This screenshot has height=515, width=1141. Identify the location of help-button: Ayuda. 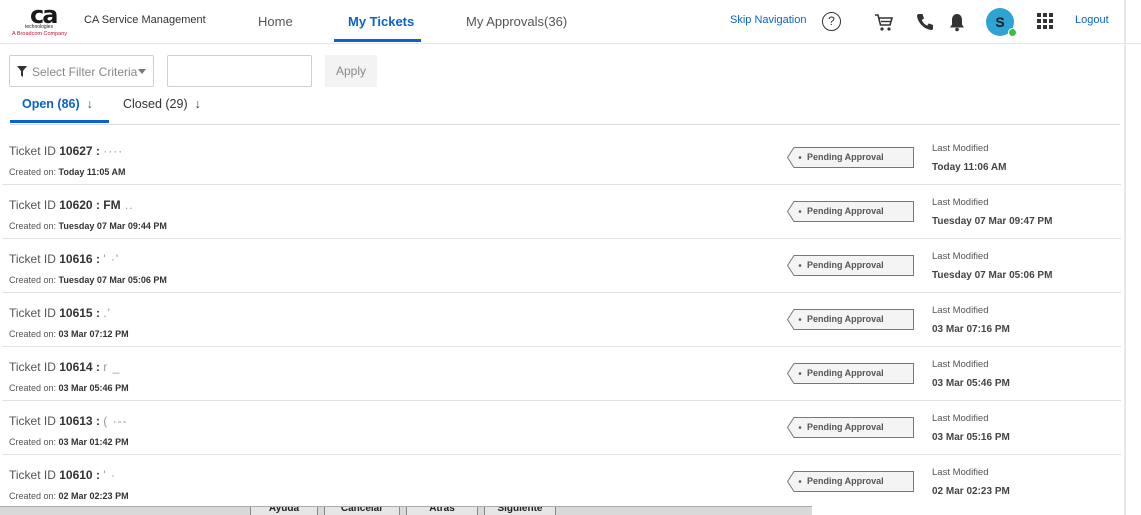
(284, 511).